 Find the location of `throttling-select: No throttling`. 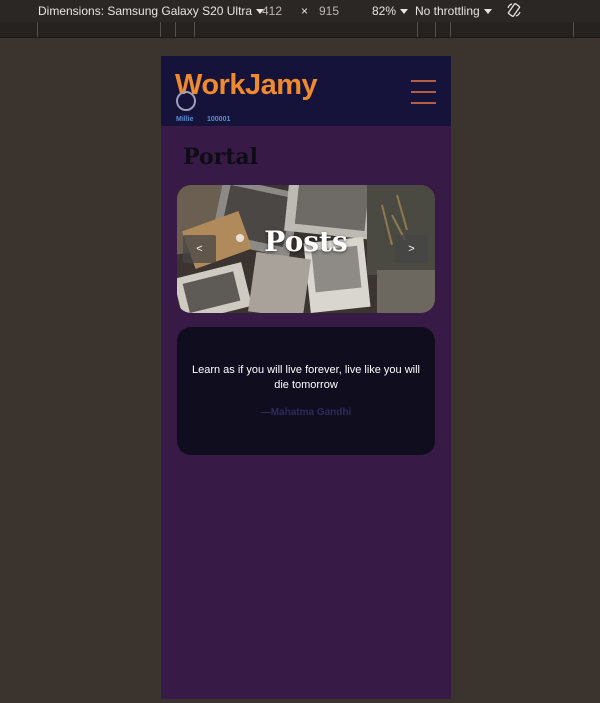

throttling-select: No throttling is located at coordinates (453, 11).